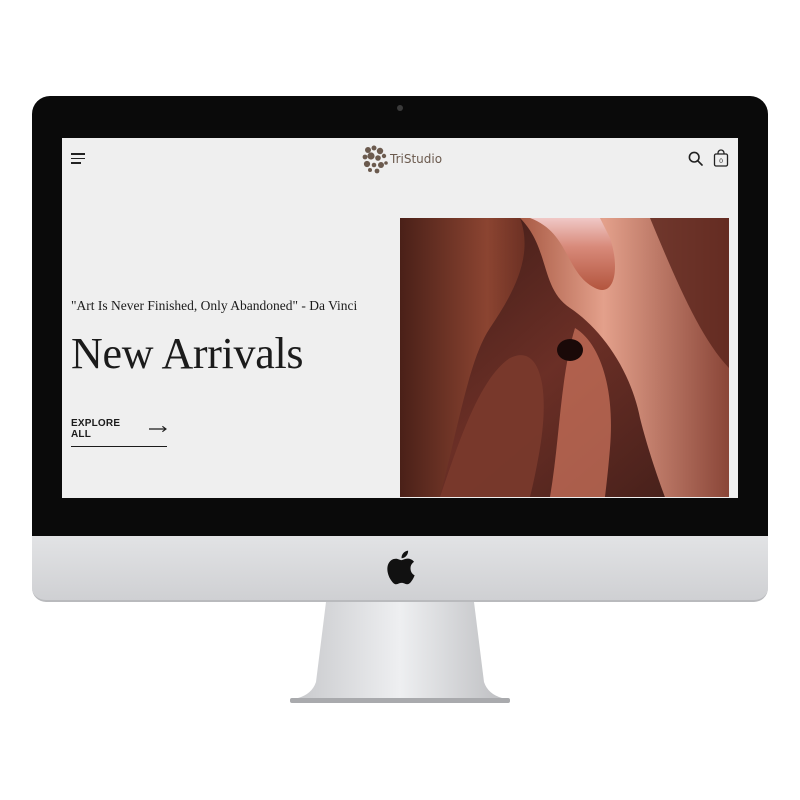 The height and width of the screenshot is (800, 800). What do you see at coordinates (187, 353) in the screenshot?
I see `hero-headline: New Arrivals` at bounding box center [187, 353].